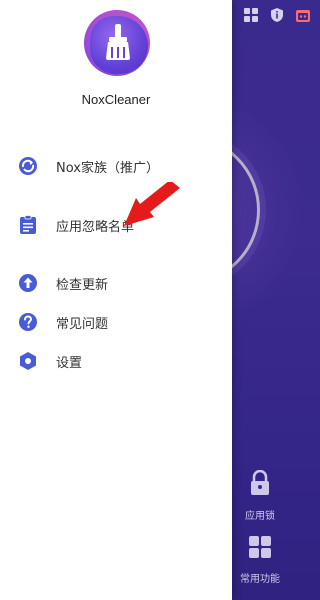  I want to click on top-action-icons, so click(277, 15).